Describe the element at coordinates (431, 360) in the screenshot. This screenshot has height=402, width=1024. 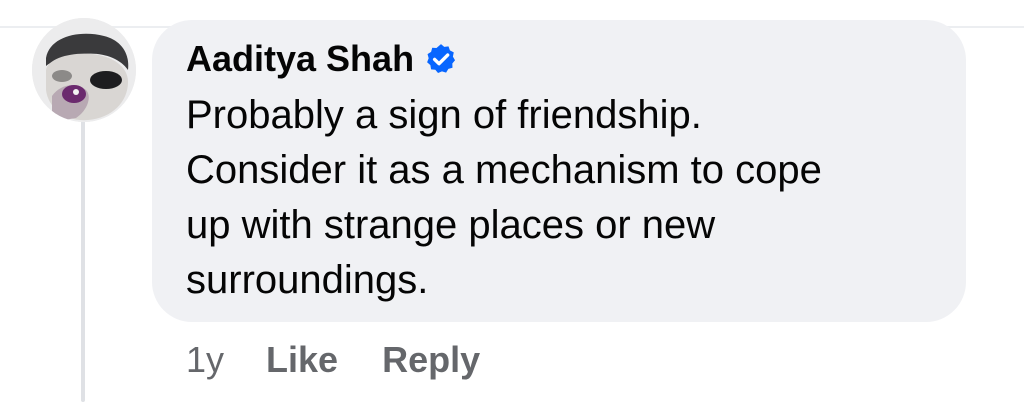
I see `reply-button: Reply` at that location.